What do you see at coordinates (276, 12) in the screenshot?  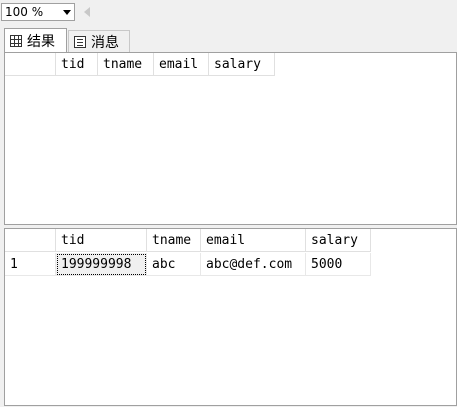 I see `horizontal-scrollbar` at bounding box center [276, 12].